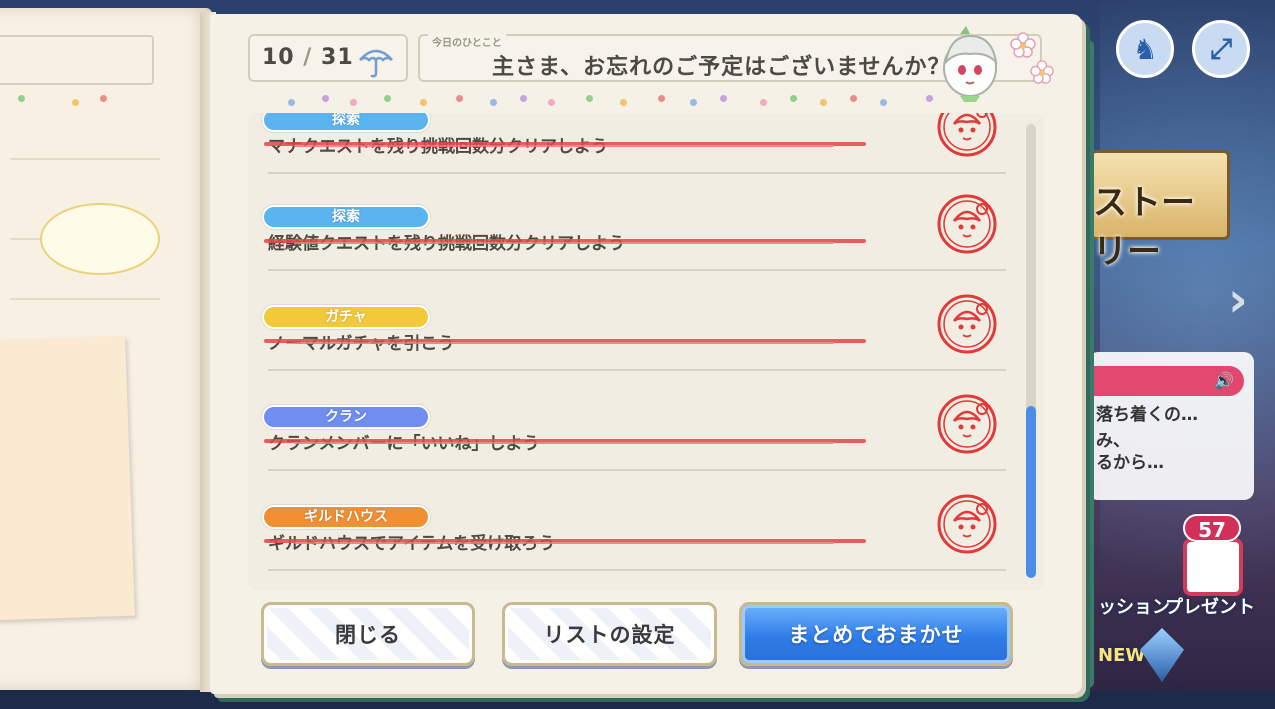 This screenshot has width=1275, height=709. Describe the element at coordinates (368, 634) in the screenshot. I see `close-button: 閉じる` at that location.